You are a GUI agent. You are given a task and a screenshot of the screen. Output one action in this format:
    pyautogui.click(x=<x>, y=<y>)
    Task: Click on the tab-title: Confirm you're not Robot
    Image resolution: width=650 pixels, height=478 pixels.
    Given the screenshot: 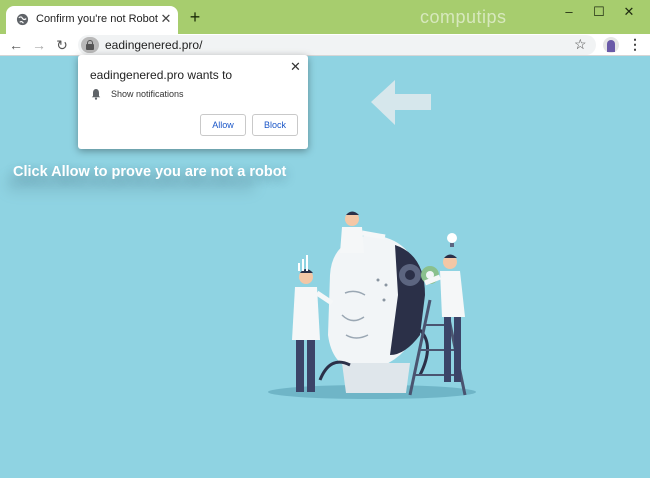 What is the action you would take?
    pyautogui.click(x=97, y=19)
    